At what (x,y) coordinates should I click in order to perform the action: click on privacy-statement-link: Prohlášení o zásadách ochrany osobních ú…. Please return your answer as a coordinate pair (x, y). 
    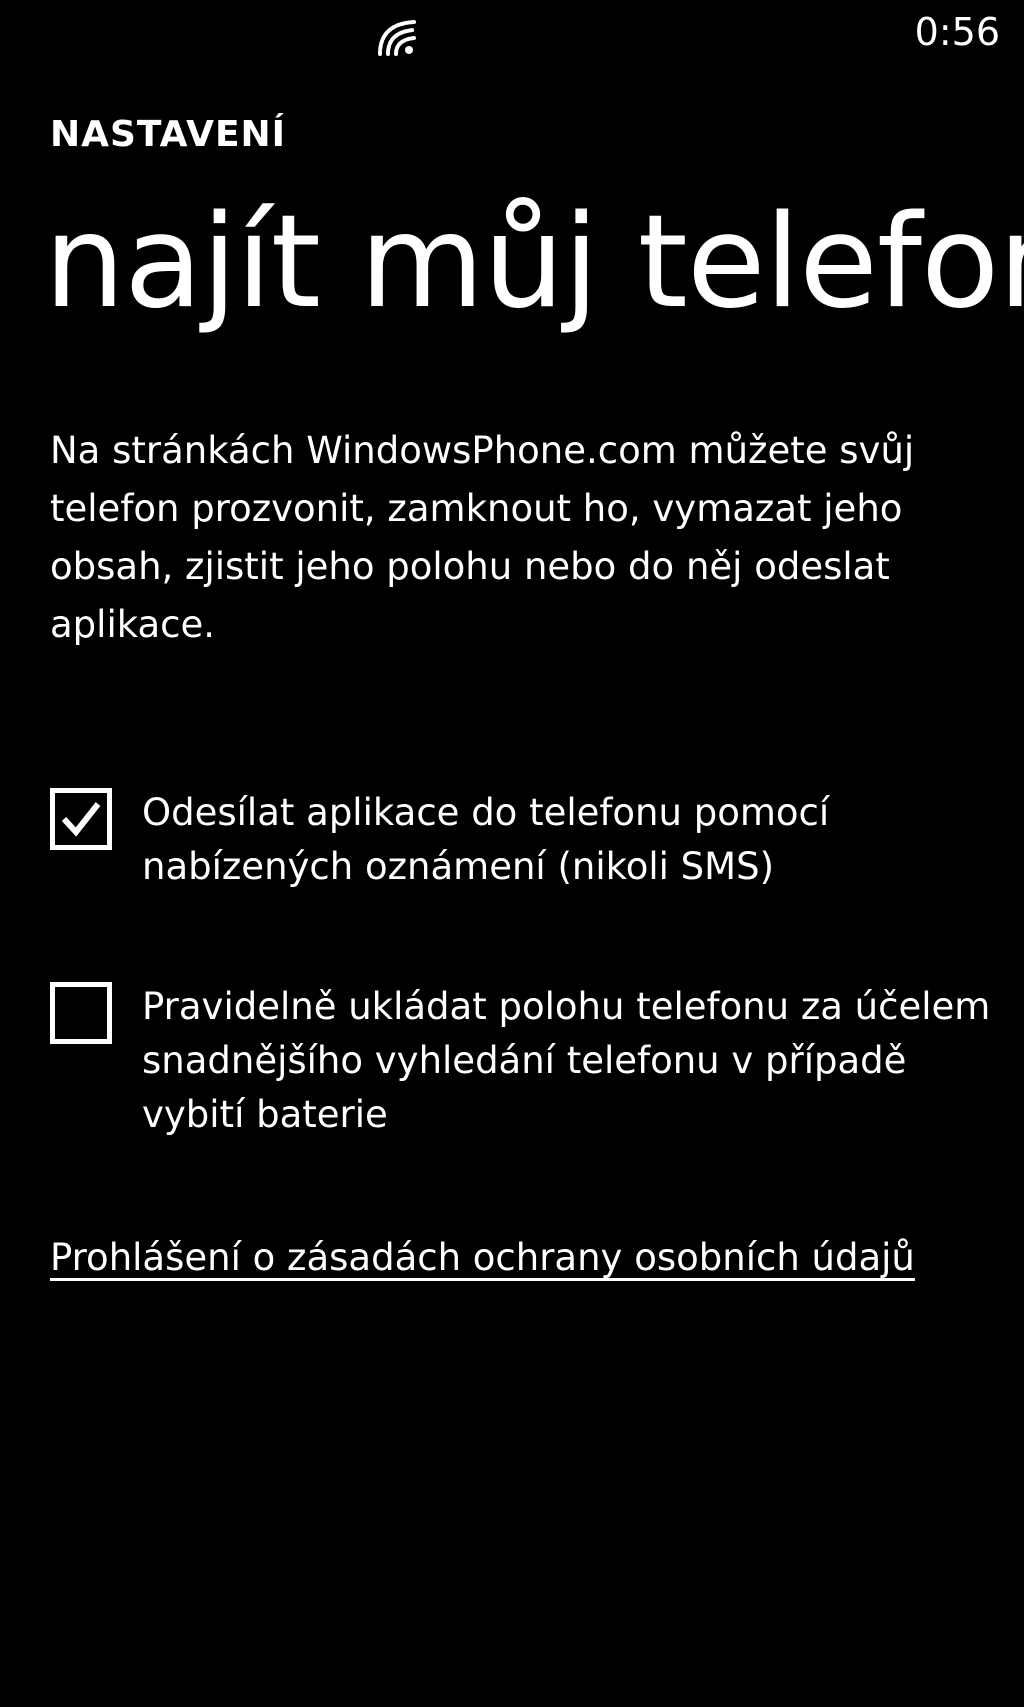
    Looking at the image, I should click on (500, 1258).